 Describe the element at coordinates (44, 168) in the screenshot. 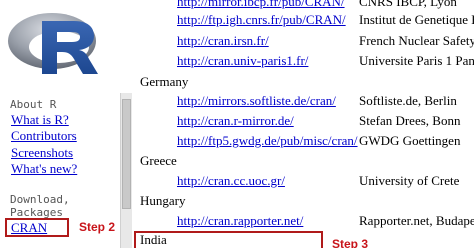

I see `whats-new-link: What's new?` at that location.